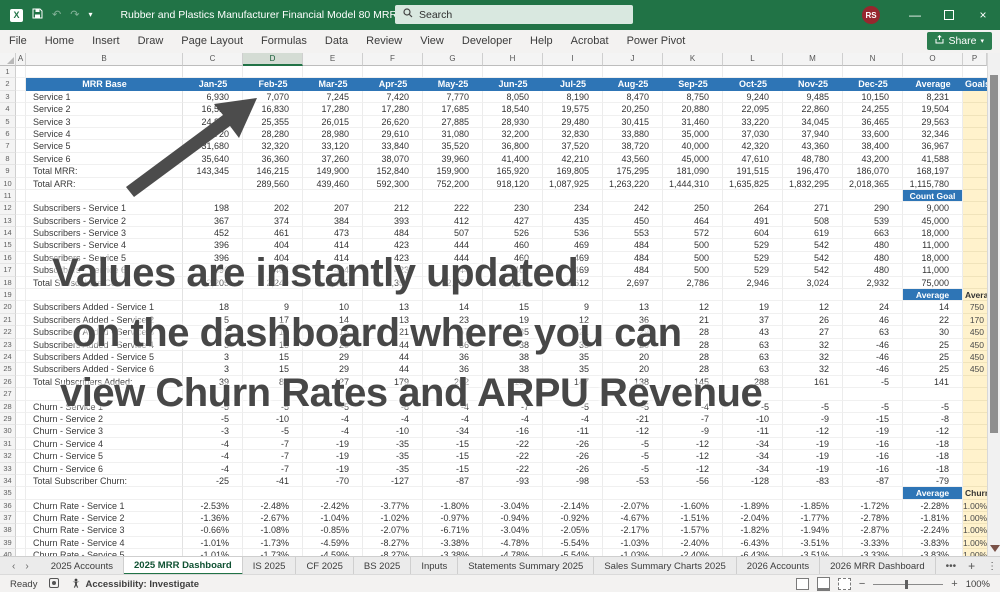 This screenshot has height=592, width=1000. I want to click on sheet-tab-sales-summary-charts-2025: Sales Summary Charts 2025, so click(665, 566).